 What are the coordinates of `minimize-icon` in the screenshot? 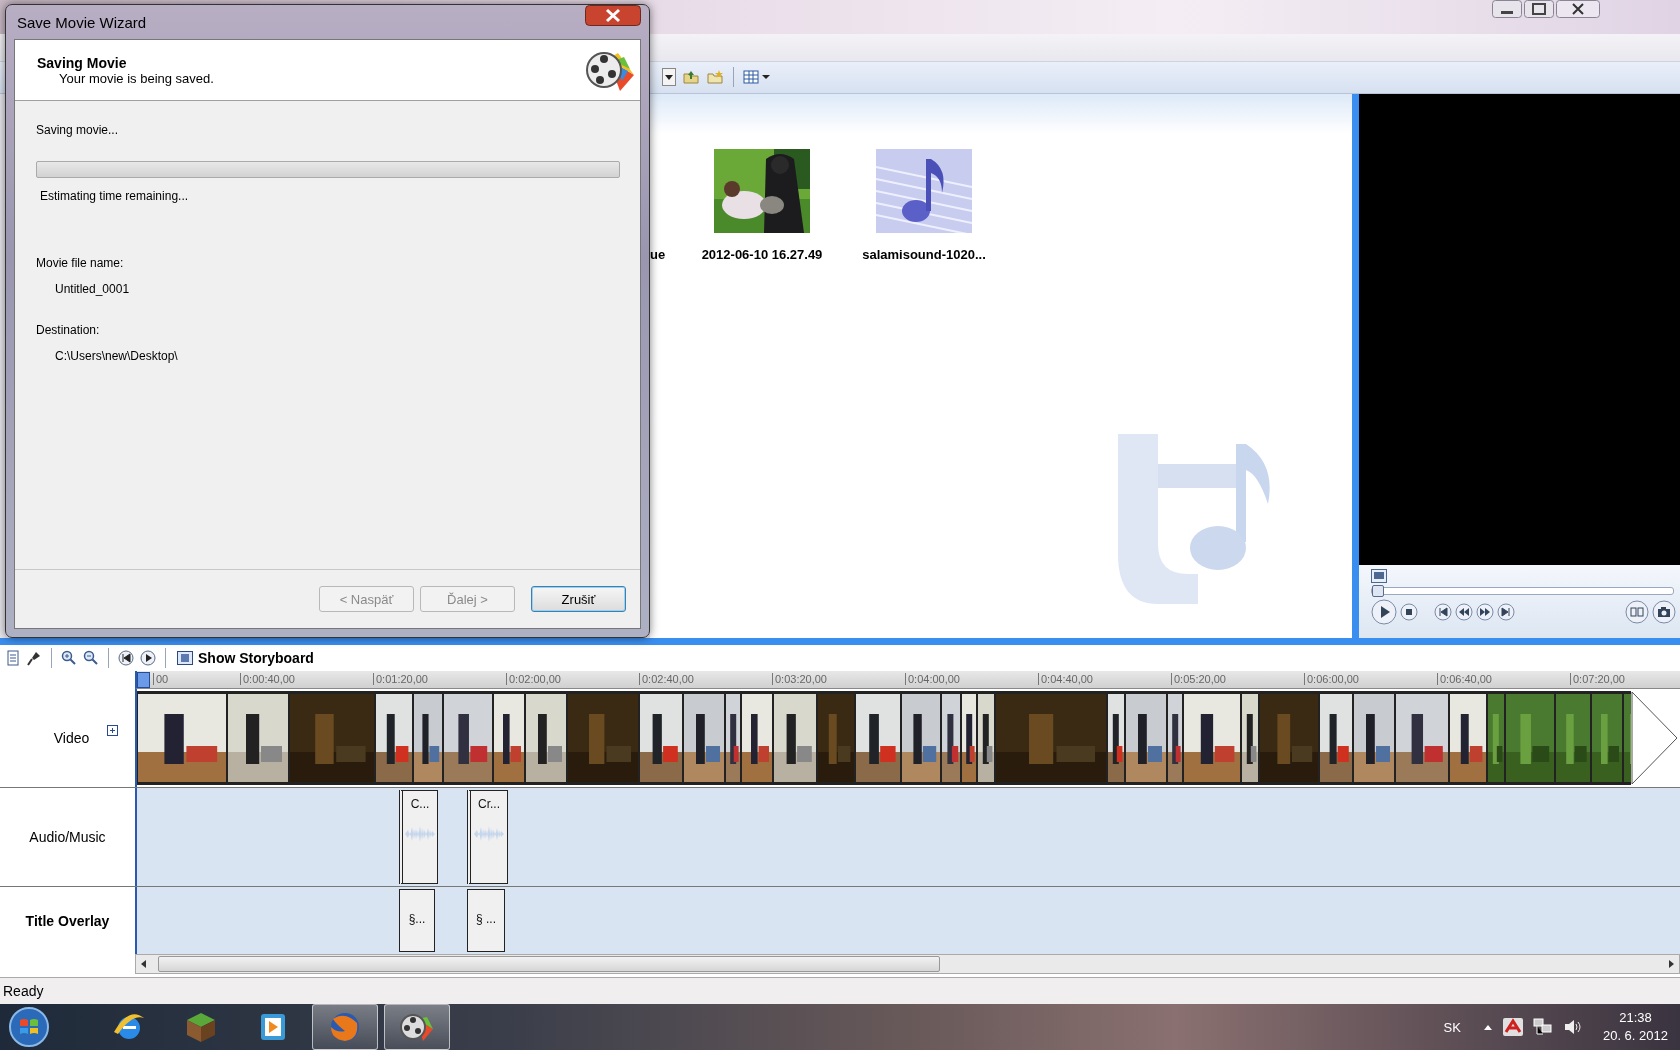 It's located at (1507, 9).